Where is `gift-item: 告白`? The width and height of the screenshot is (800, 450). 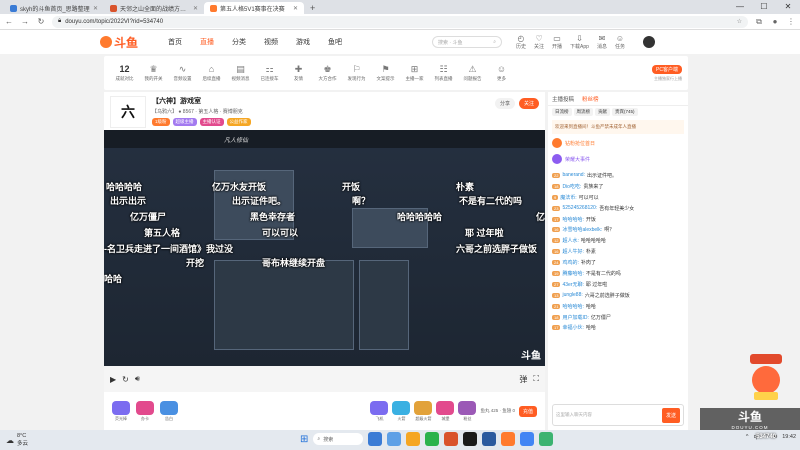 gift-item: 告白 is located at coordinates (169, 411).